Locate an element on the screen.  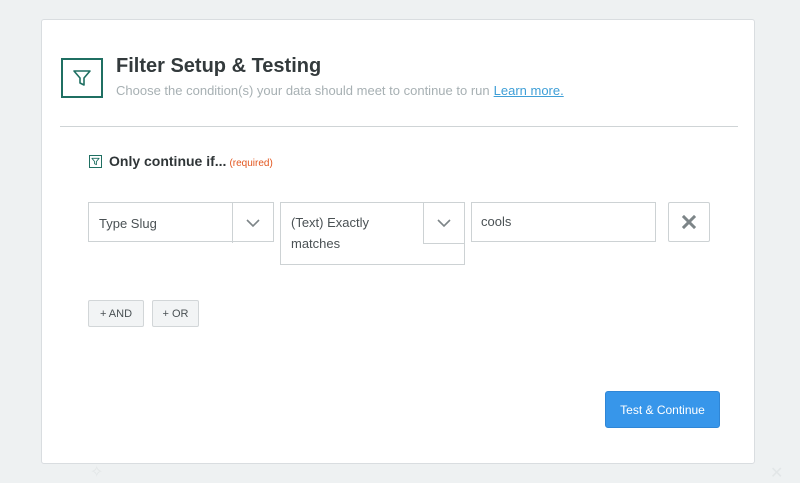
background-decoration: ✕ is located at coordinates (777, 473).